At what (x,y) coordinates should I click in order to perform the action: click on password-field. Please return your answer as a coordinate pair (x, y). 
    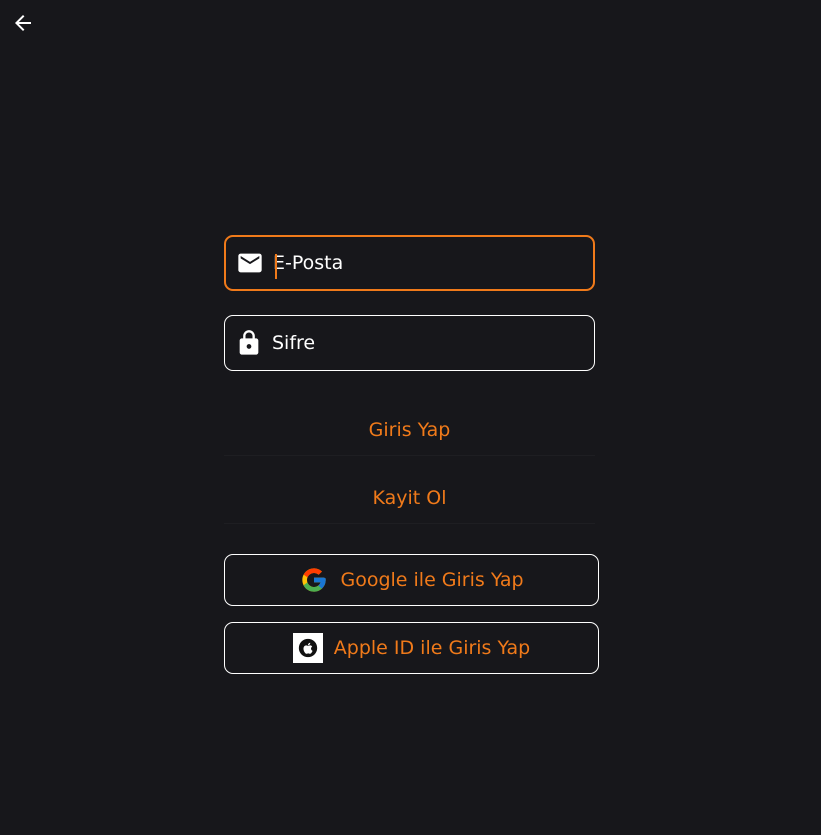
    Looking at the image, I should click on (409, 343).